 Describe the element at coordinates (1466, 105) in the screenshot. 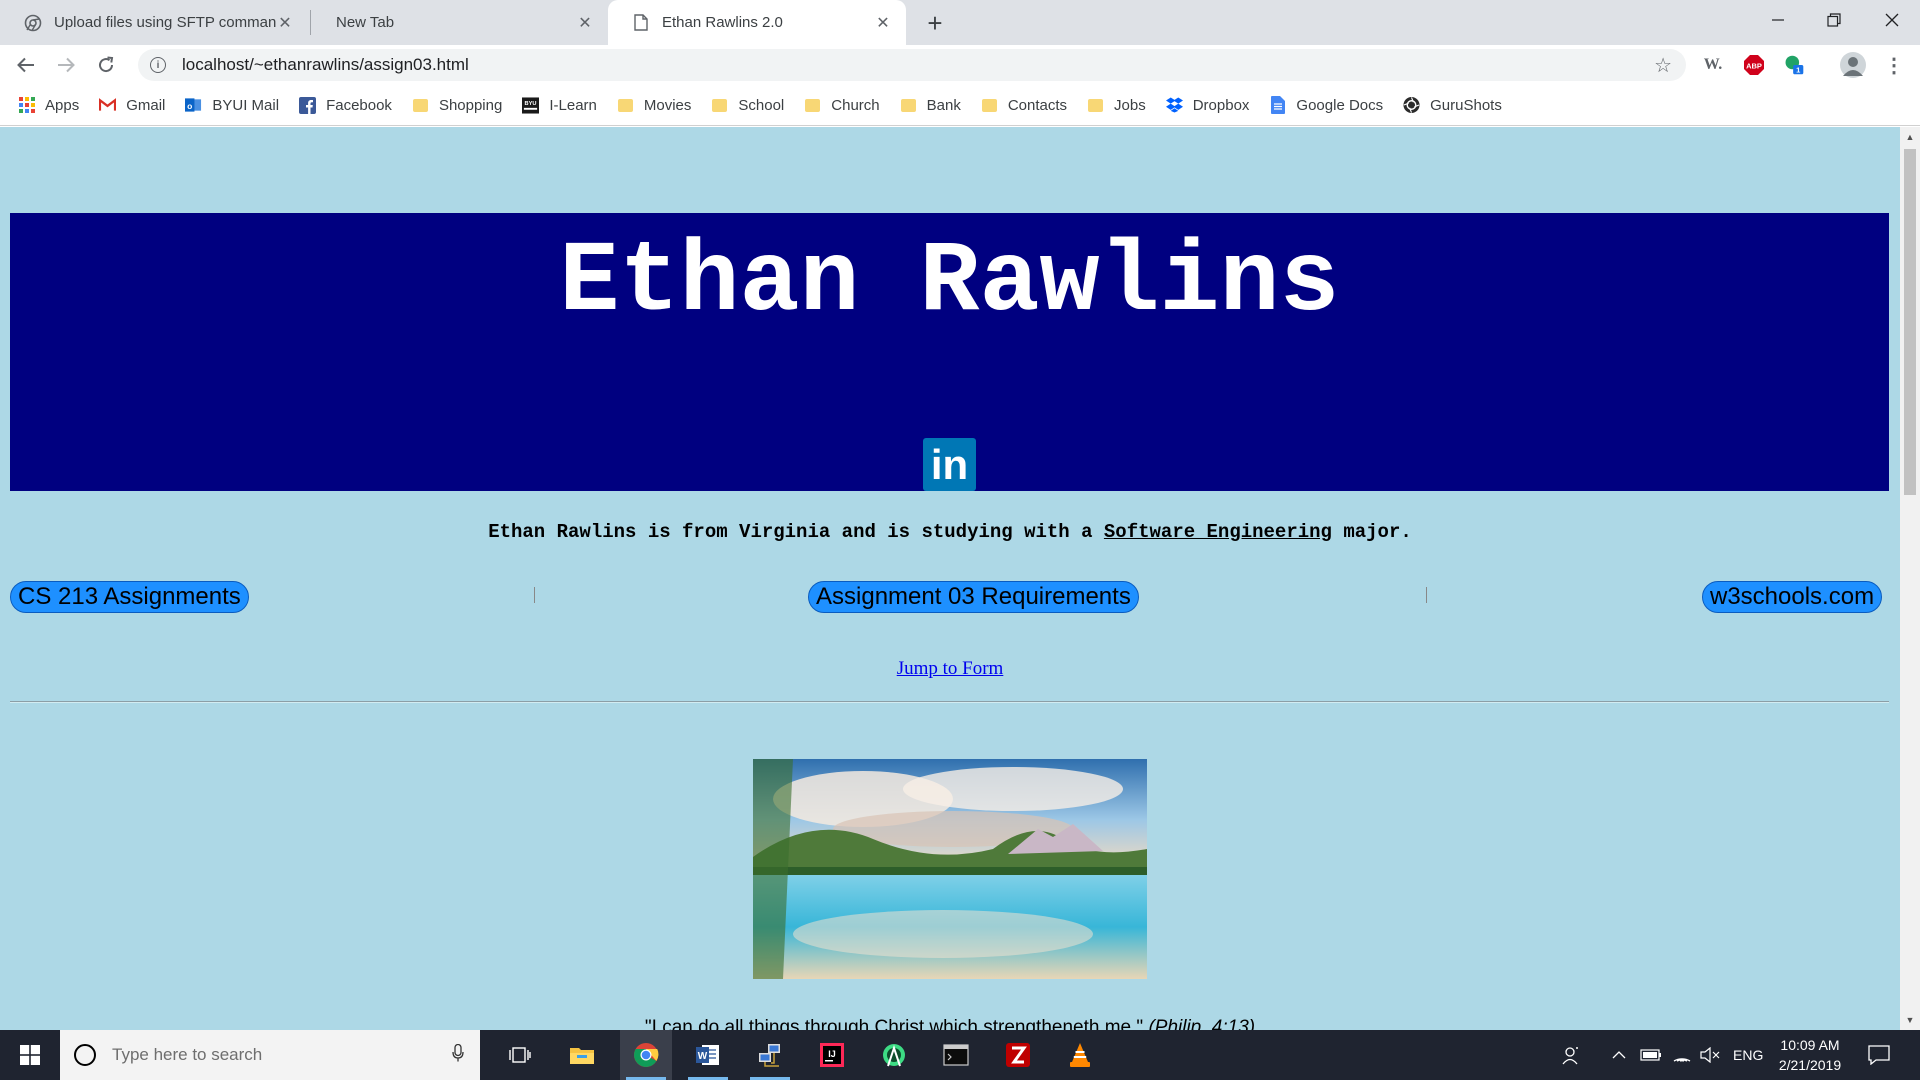

I see `bookmark-label: GuruShots` at that location.